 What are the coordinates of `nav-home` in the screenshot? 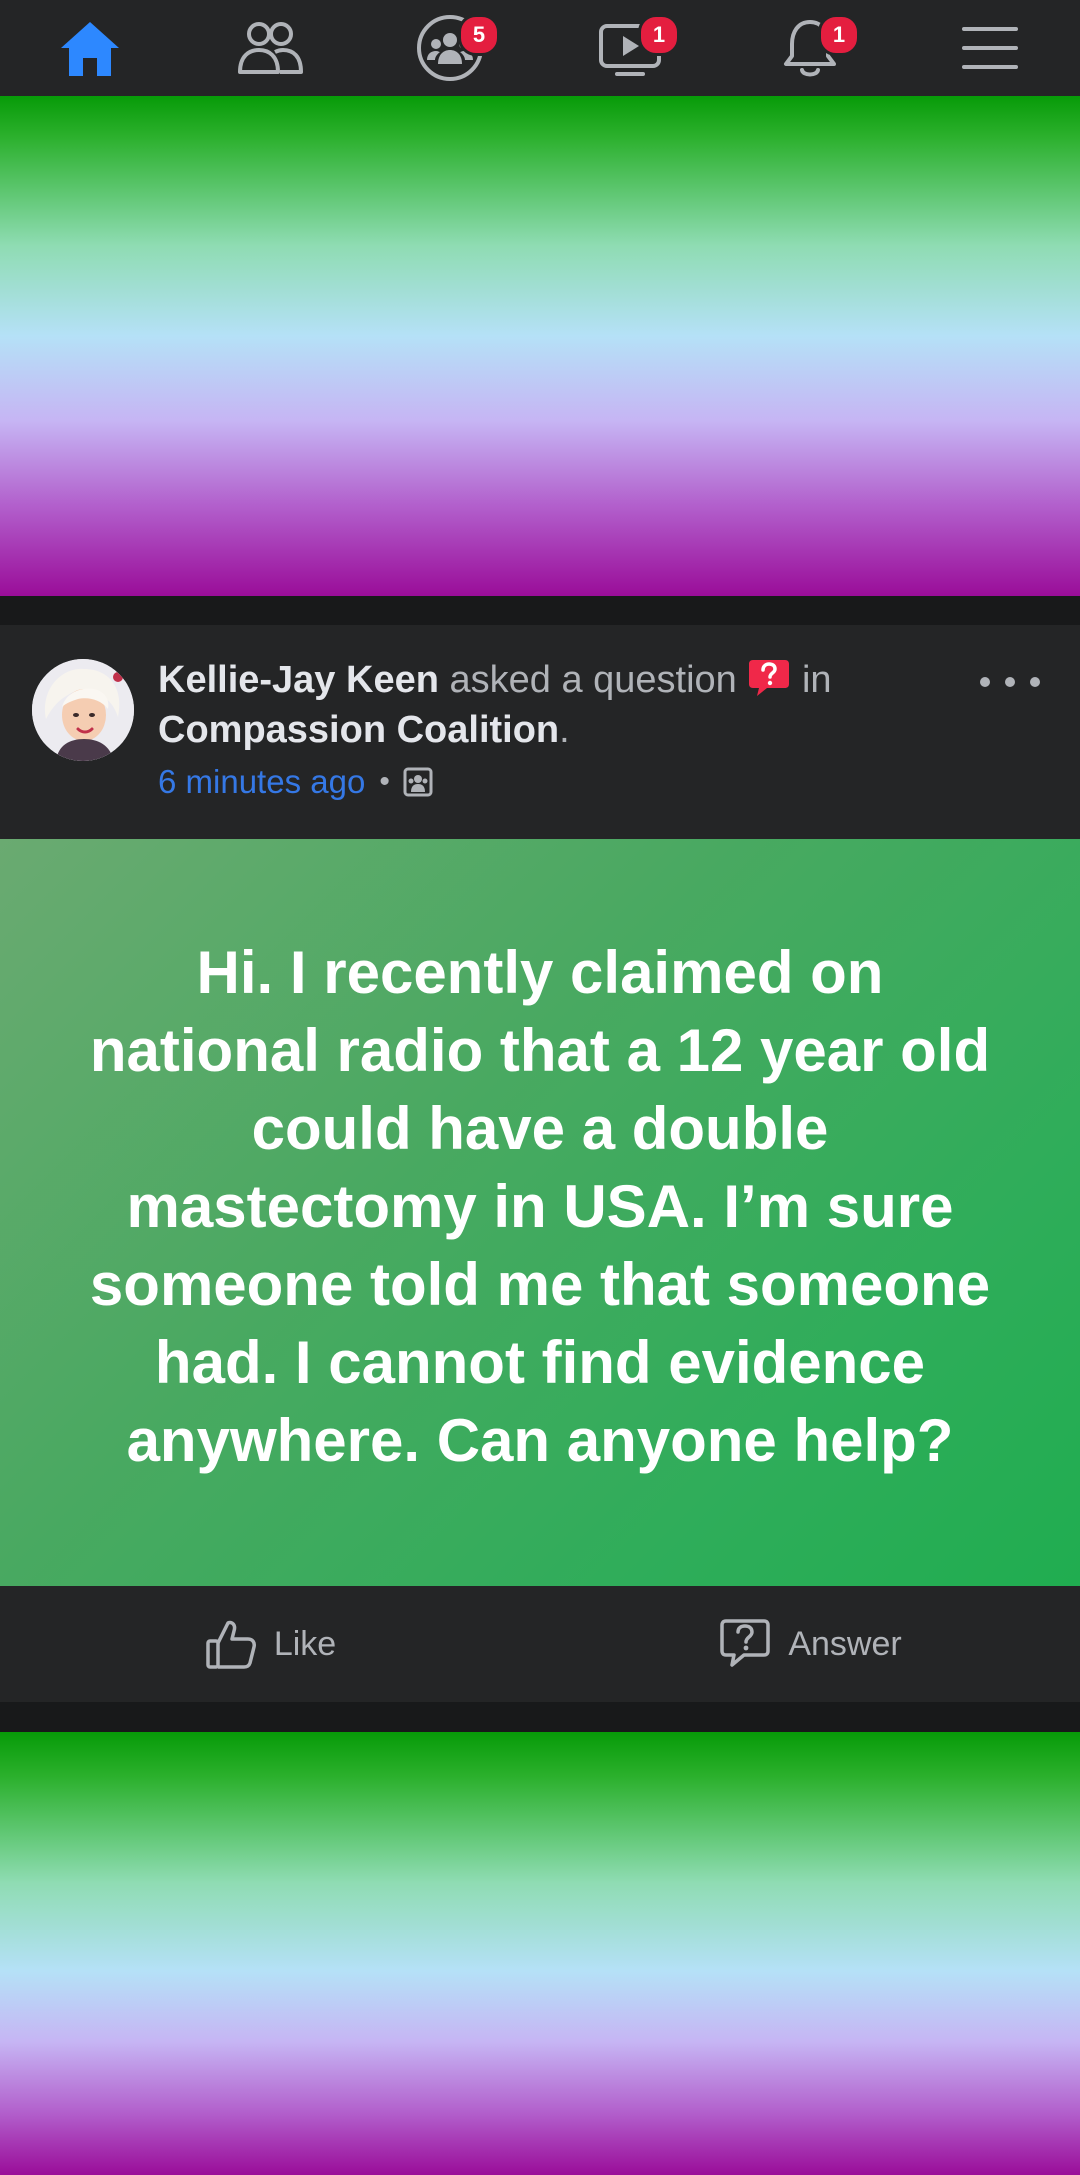 It's located at (90, 48).